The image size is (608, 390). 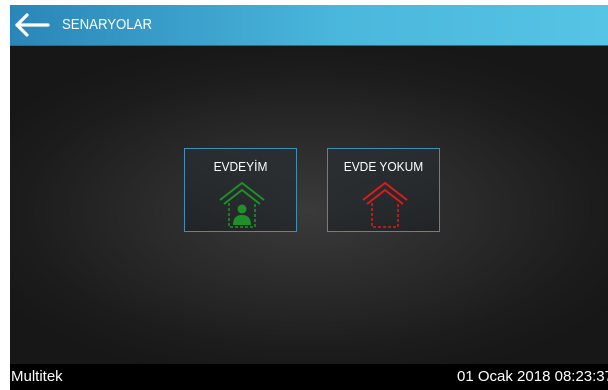 I want to click on house-empty-icon, so click(x=385, y=204).